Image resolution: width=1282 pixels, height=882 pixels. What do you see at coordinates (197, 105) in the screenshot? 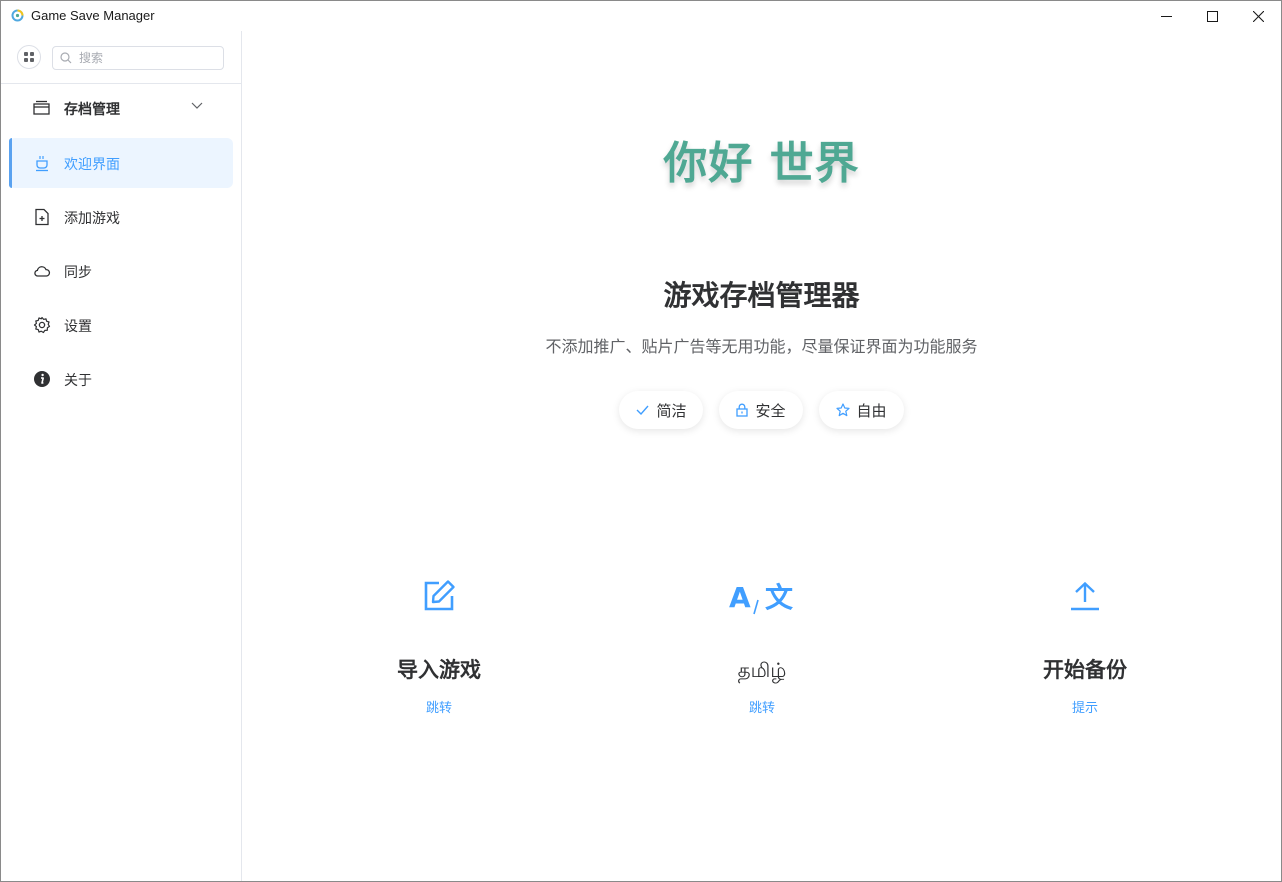
I see `chevron-down-icon` at bounding box center [197, 105].